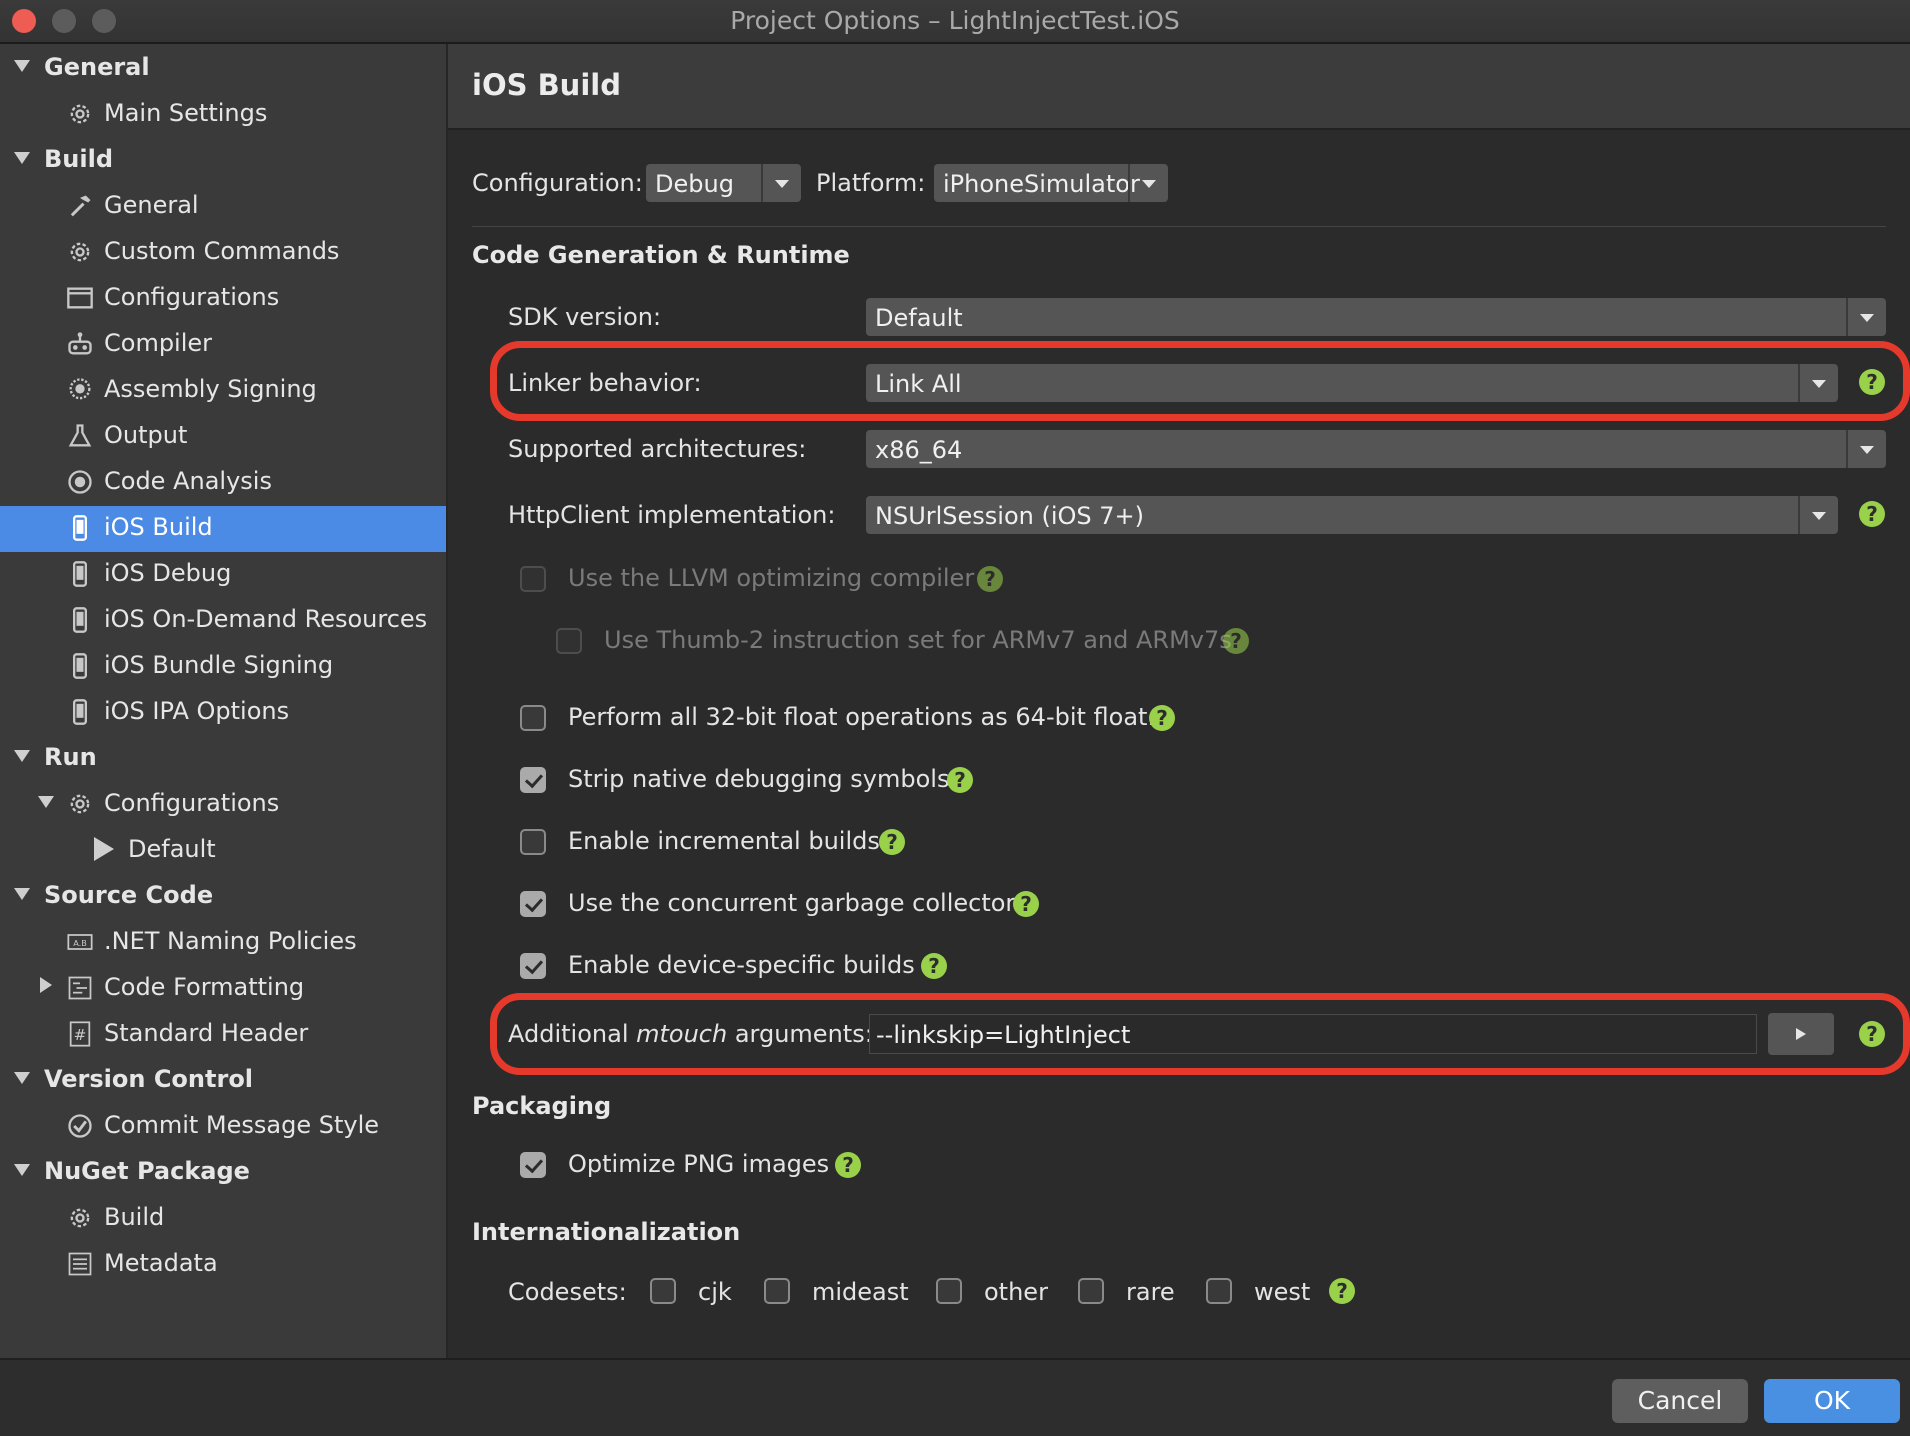 This screenshot has width=1910, height=1436. What do you see at coordinates (223, 1219) in the screenshot?
I see `sidebar-item-nuget-build: Build` at bounding box center [223, 1219].